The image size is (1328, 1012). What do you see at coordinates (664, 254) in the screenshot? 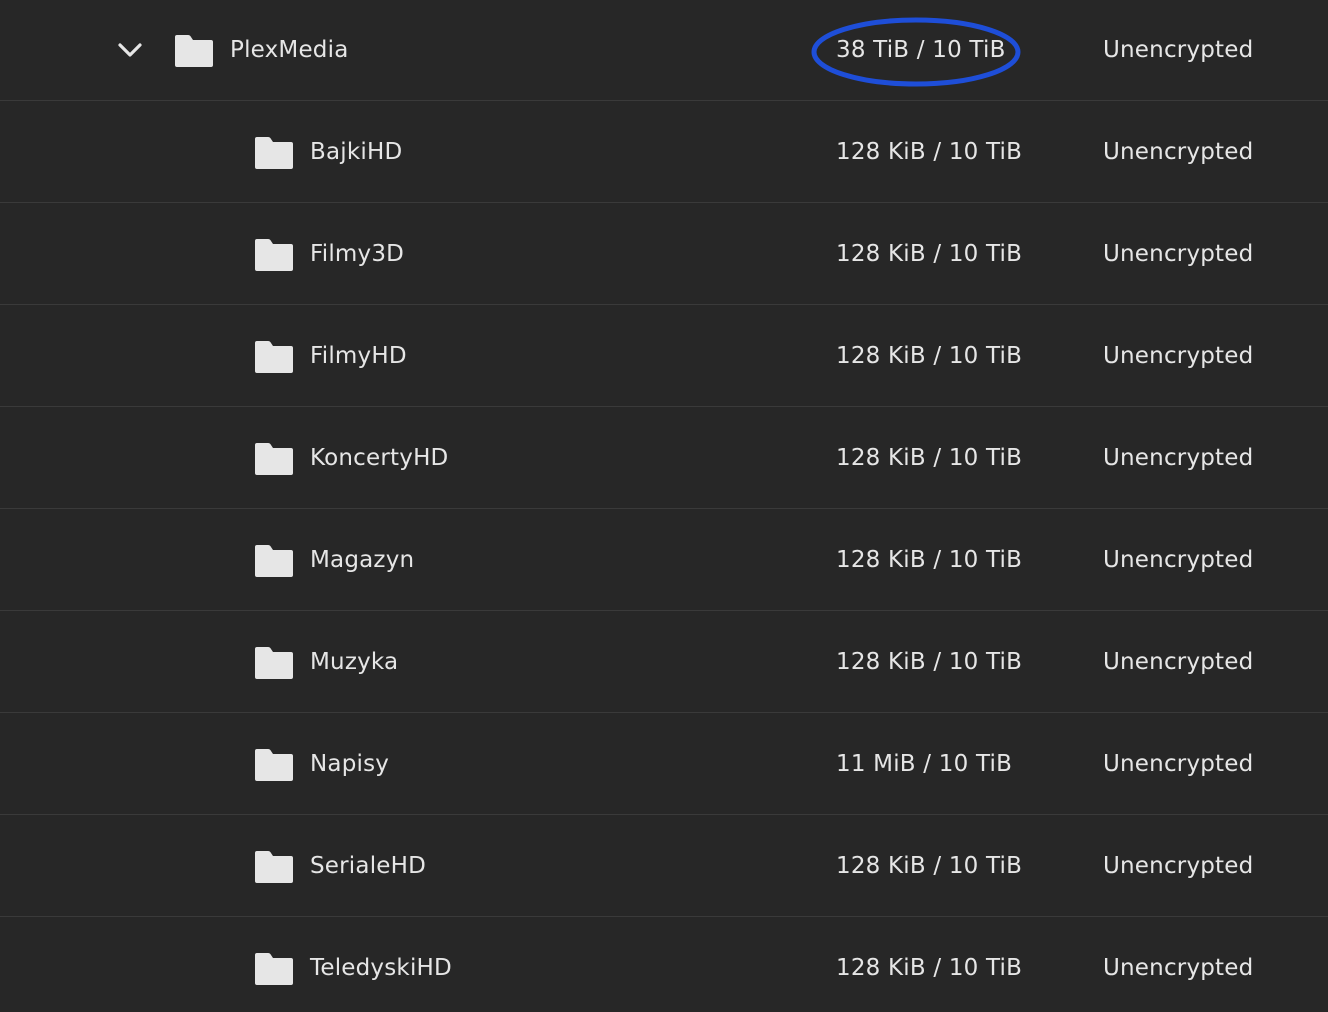
I see `dataset-row-filmy3d: Filmy3D 128 KiB / 10 TiB Unencrypted` at bounding box center [664, 254].